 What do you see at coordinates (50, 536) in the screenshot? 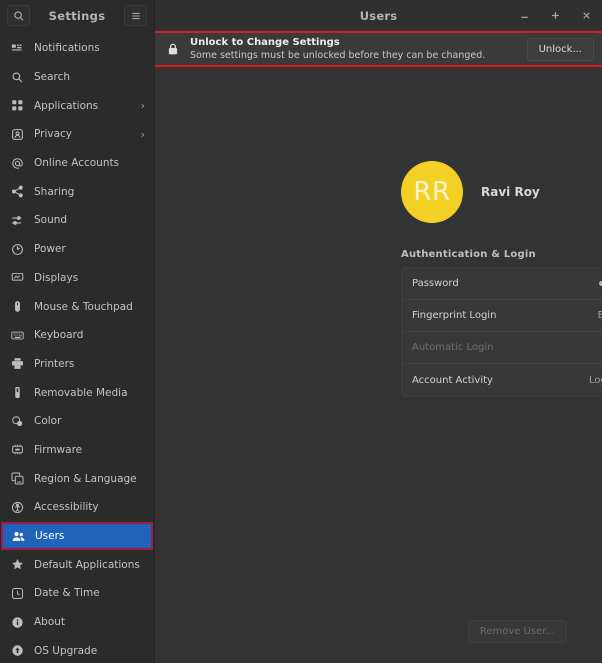
I see `sidebar-item-label: Users` at bounding box center [50, 536].